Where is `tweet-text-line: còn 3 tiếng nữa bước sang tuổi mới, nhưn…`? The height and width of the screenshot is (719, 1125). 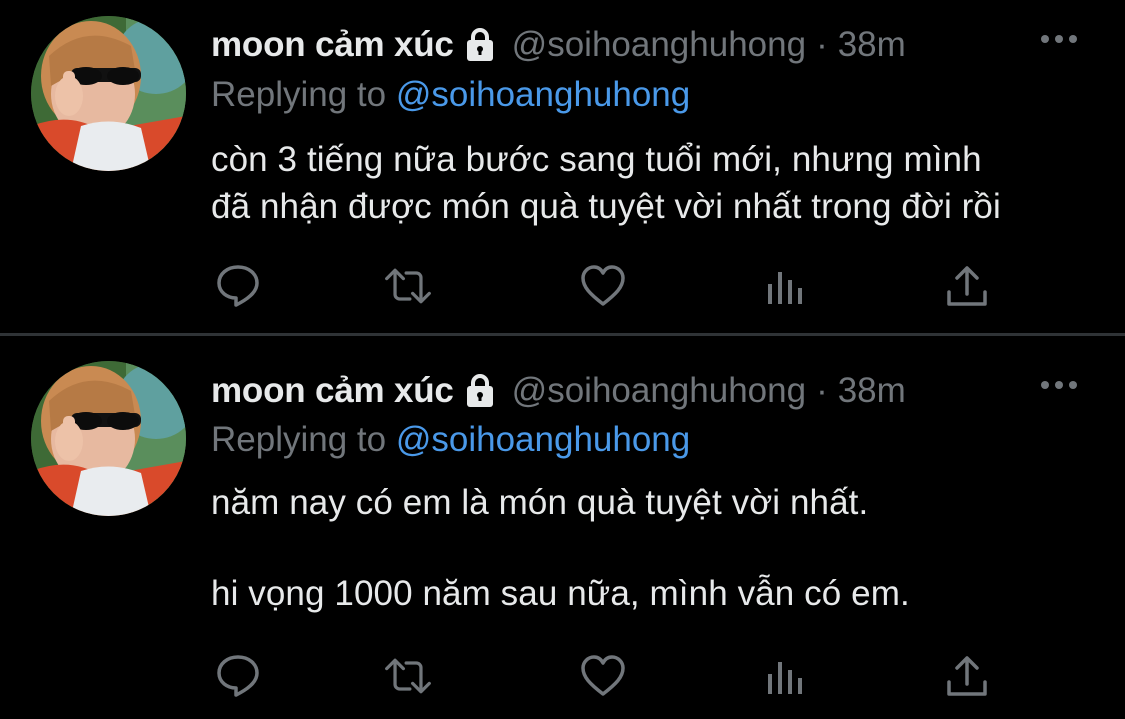 tweet-text-line: còn 3 tiếng nữa bước sang tuổi mới, nhưn… is located at coordinates (596, 159).